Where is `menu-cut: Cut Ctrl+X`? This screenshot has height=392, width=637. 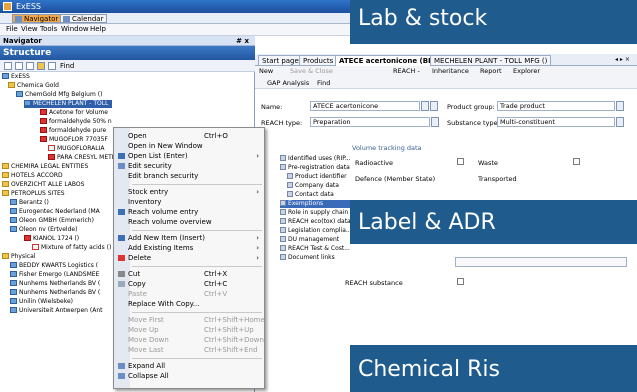 menu-cut: Cut Ctrl+X is located at coordinates (189, 274).